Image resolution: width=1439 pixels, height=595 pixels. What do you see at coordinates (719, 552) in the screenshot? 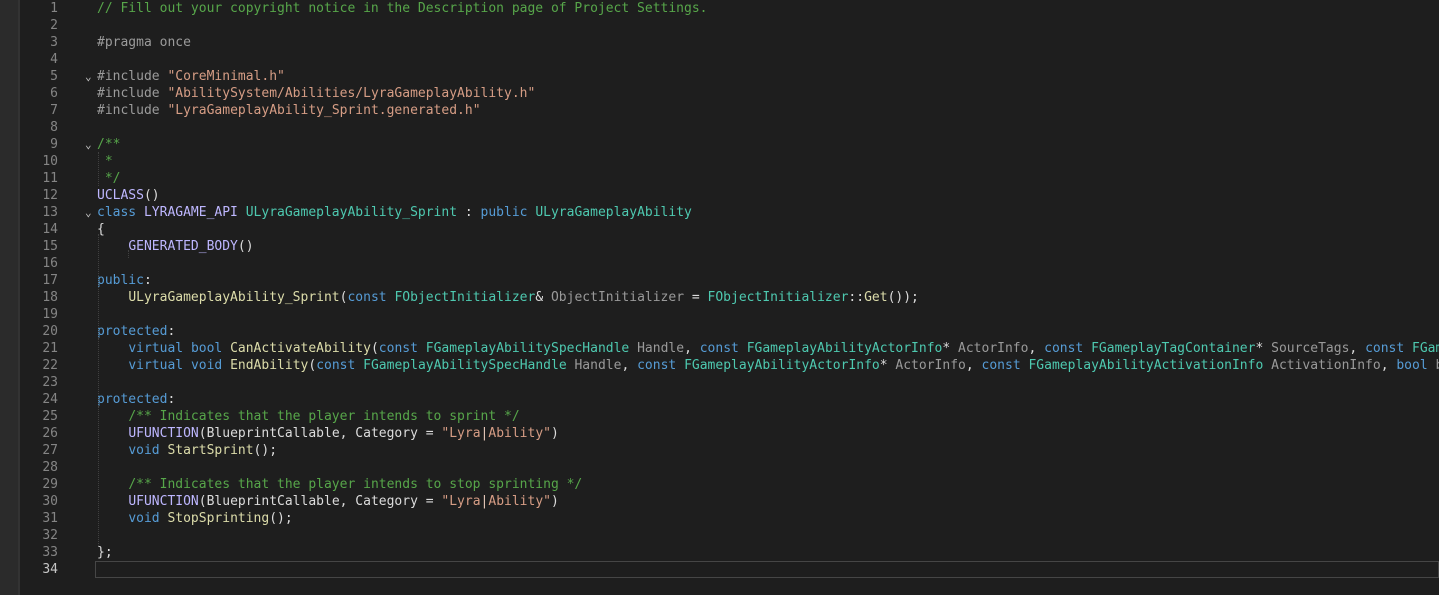
I see `code-line: 33};` at bounding box center [719, 552].